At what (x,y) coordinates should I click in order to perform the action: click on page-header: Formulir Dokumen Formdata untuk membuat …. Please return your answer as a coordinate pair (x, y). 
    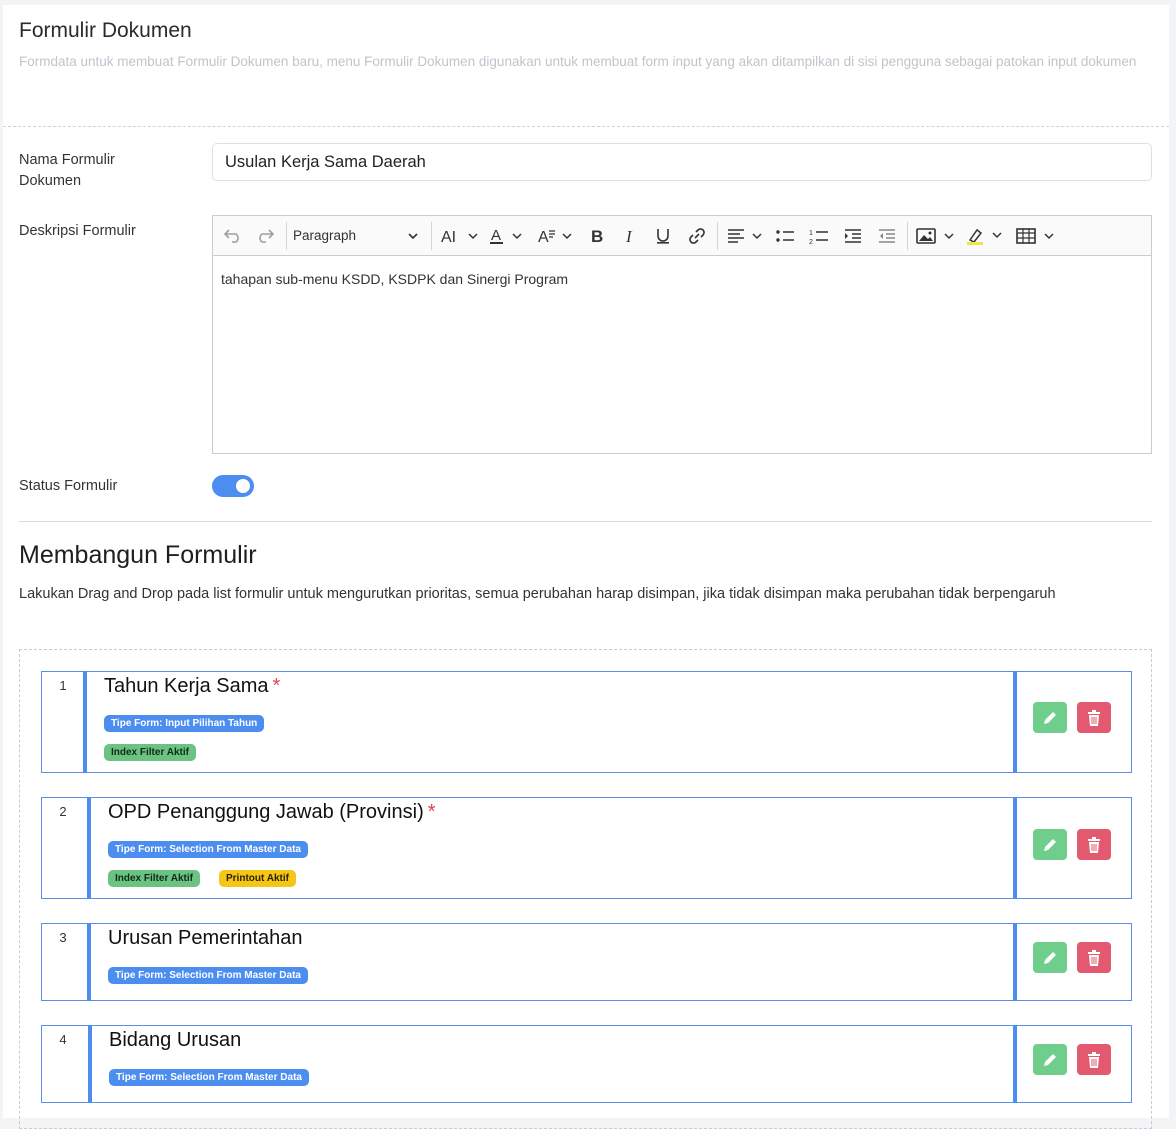
    Looking at the image, I should click on (586, 66).